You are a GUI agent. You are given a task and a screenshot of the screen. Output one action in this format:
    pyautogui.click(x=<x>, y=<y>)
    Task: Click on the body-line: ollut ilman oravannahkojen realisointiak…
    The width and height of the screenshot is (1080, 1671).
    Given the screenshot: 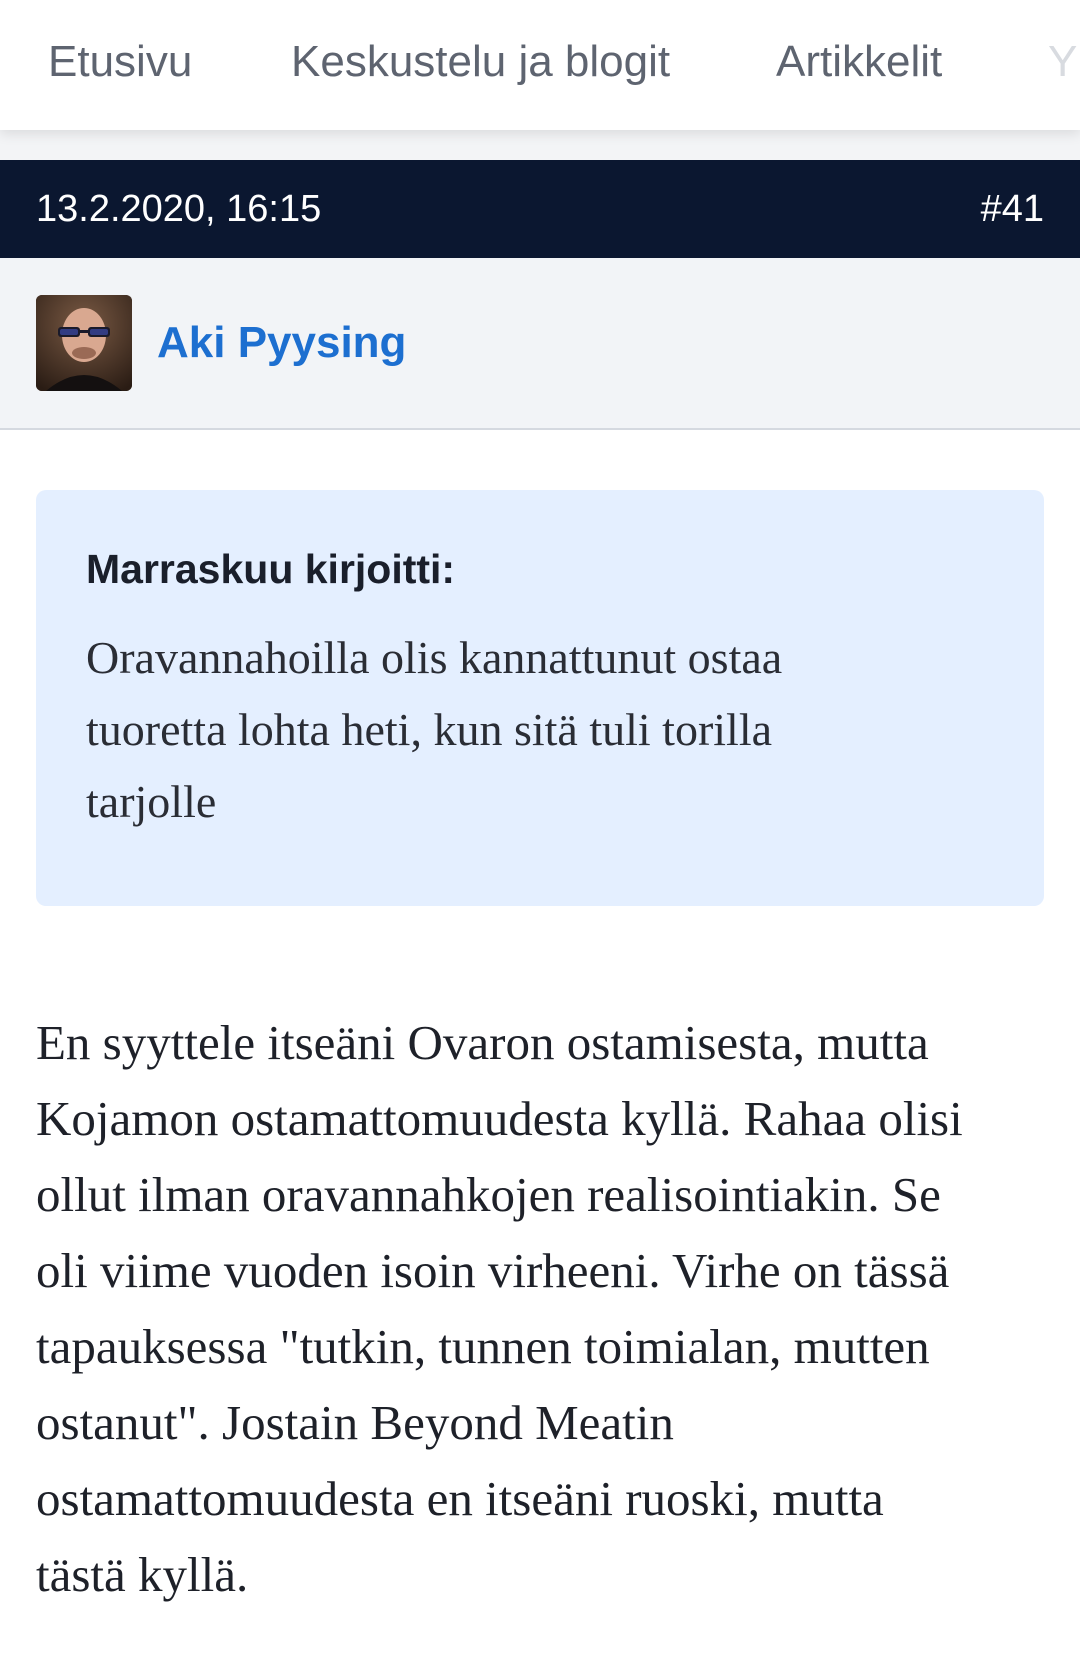 What is the action you would take?
    pyautogui.click(x=488, y=1194)
    